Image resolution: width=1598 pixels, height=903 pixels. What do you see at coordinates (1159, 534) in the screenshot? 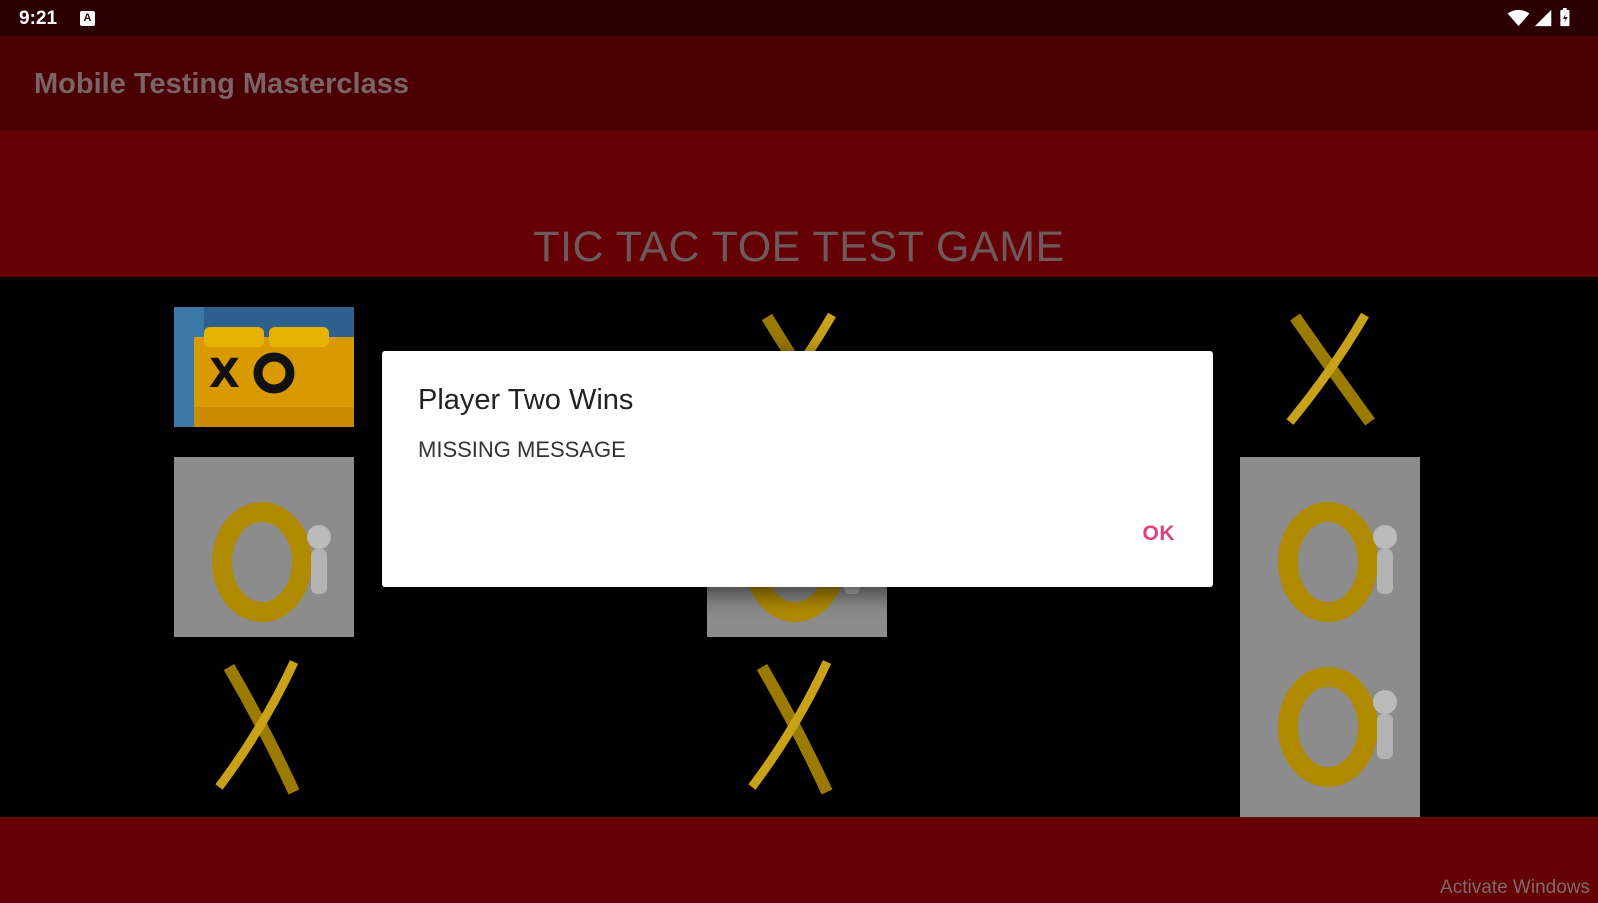
I see `ok-button: OK` at bounding box center [1159, 534].